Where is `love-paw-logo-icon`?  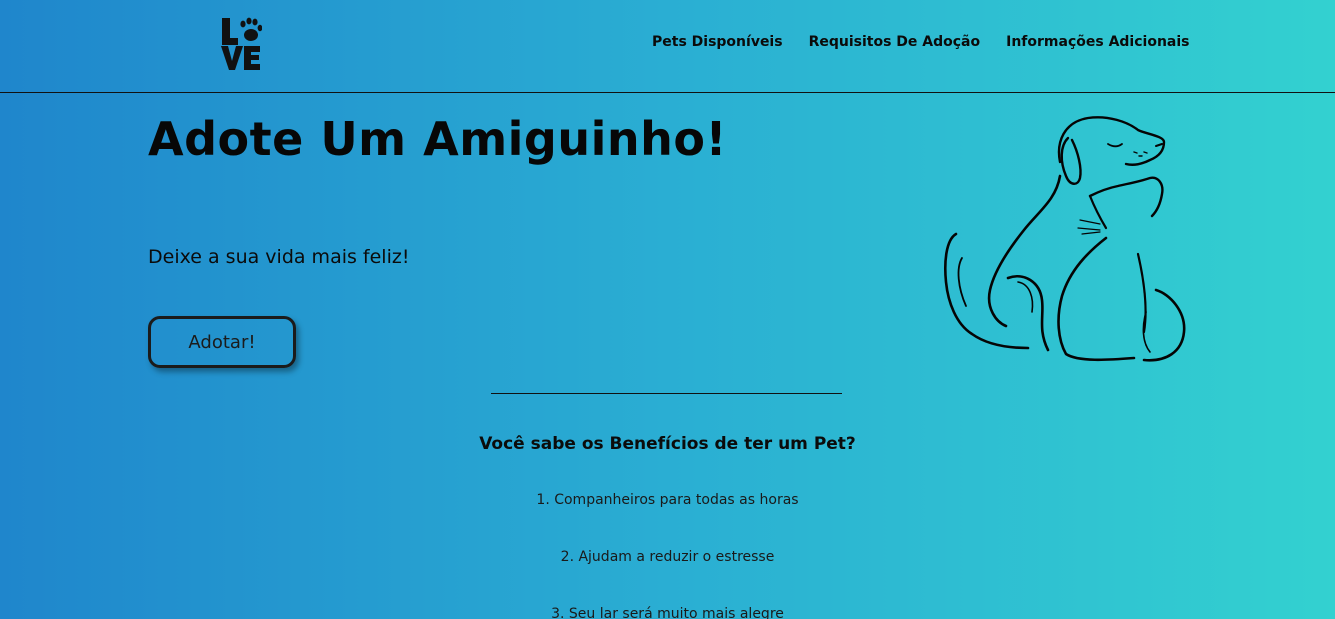
love-paw-logo-icon is located at coordinates (241, 44).